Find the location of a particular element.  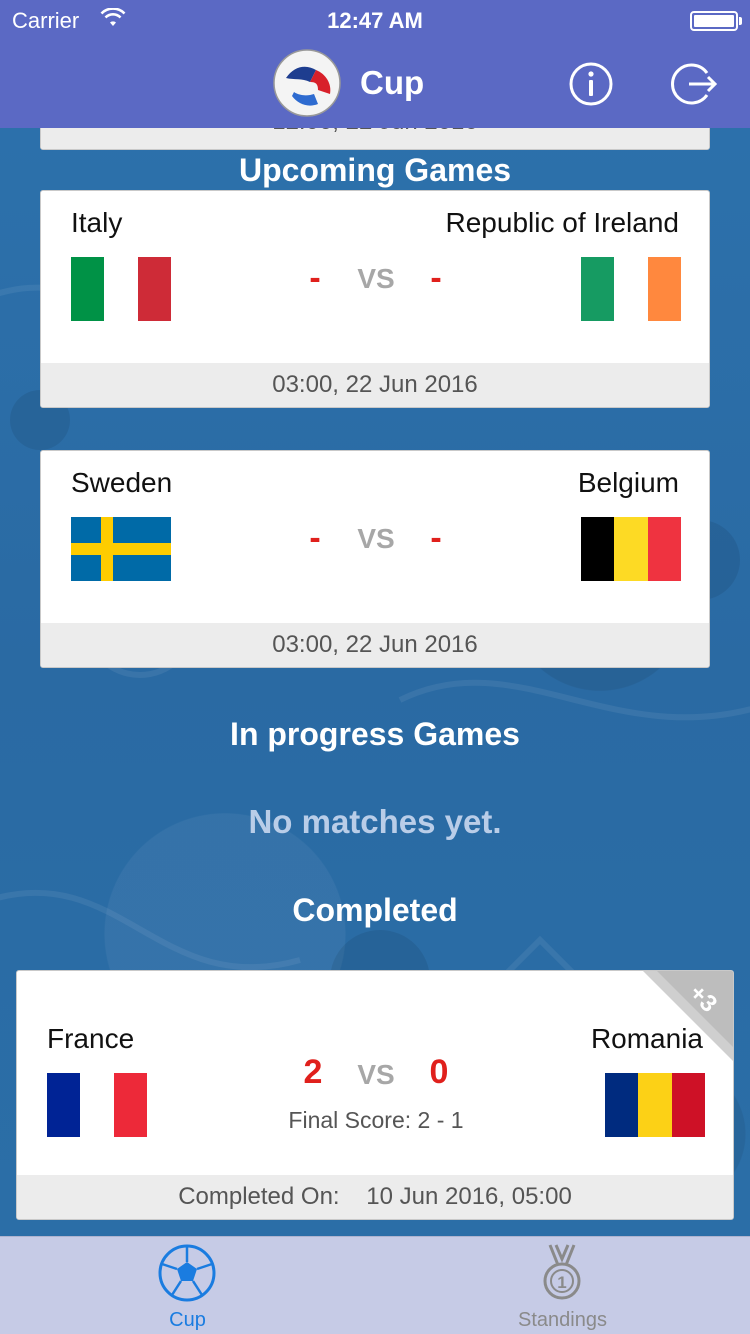

nav-title: Cup is located at coordinates (392, 82).